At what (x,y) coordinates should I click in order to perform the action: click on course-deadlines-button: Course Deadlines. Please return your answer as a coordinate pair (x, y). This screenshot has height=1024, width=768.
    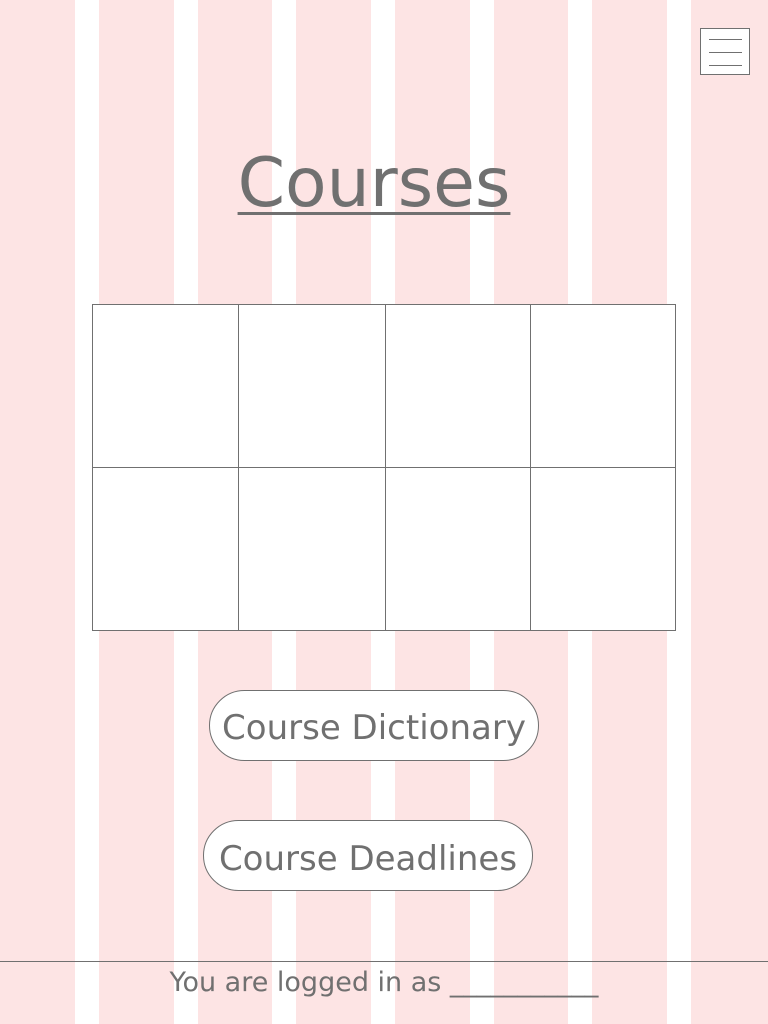
    Looking at the image, I should click on (368, 855).